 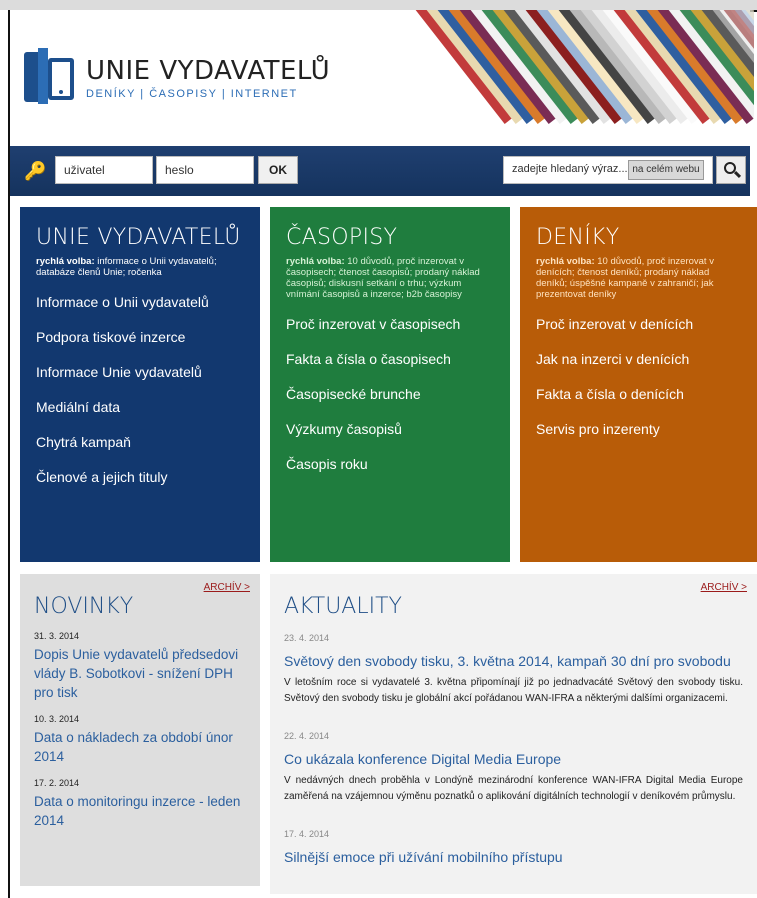 I want to click on deniky-link: Fakta a čísla o denících, so click(x=638, y=401).